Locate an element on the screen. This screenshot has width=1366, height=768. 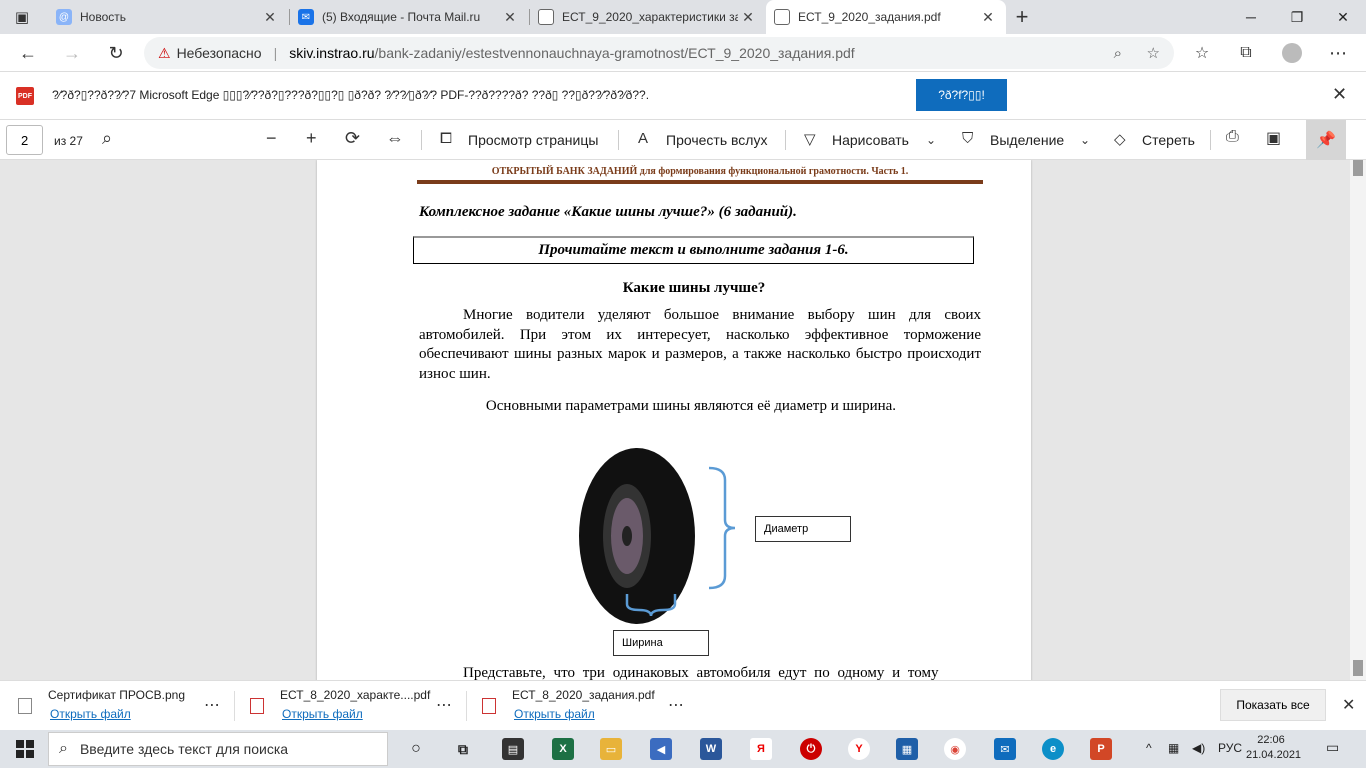
vertical-scrollbar is located at coordinates (1358, 420).